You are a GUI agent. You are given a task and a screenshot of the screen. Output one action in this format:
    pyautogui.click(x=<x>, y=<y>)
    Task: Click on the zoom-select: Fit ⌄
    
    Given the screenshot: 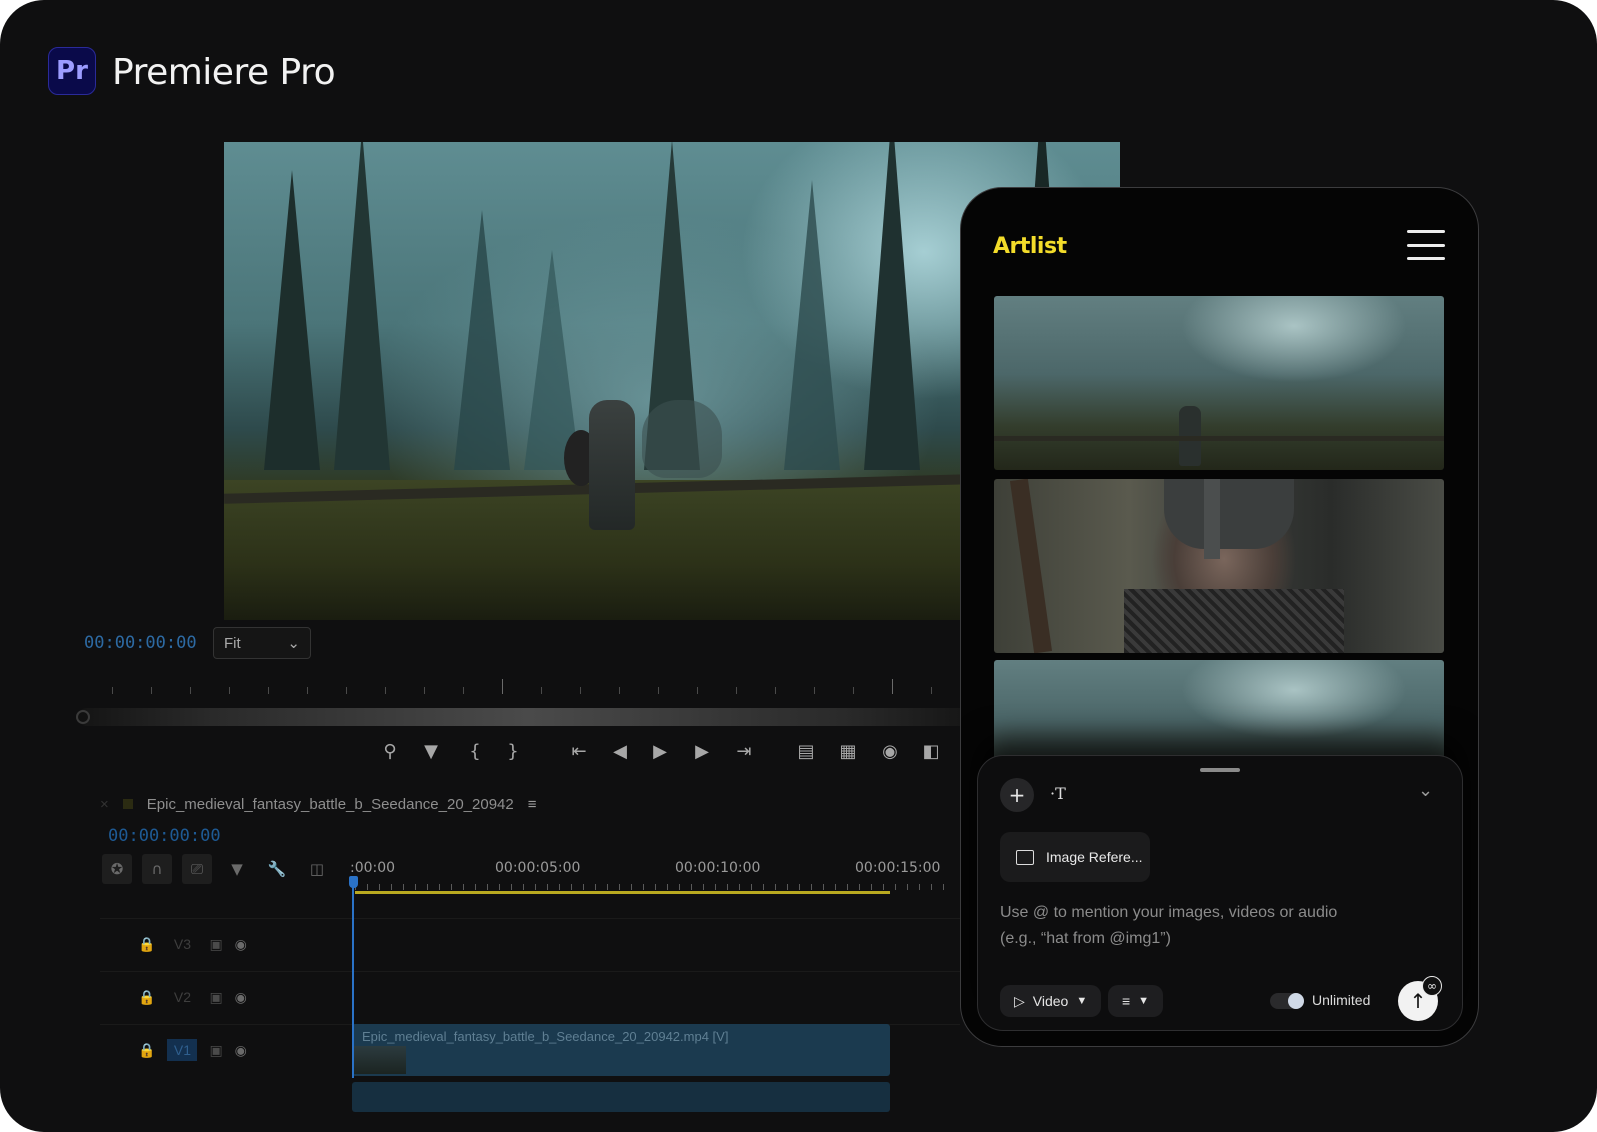 What is the action you would take?
    pyautogui.click(x=262, y=643)
    